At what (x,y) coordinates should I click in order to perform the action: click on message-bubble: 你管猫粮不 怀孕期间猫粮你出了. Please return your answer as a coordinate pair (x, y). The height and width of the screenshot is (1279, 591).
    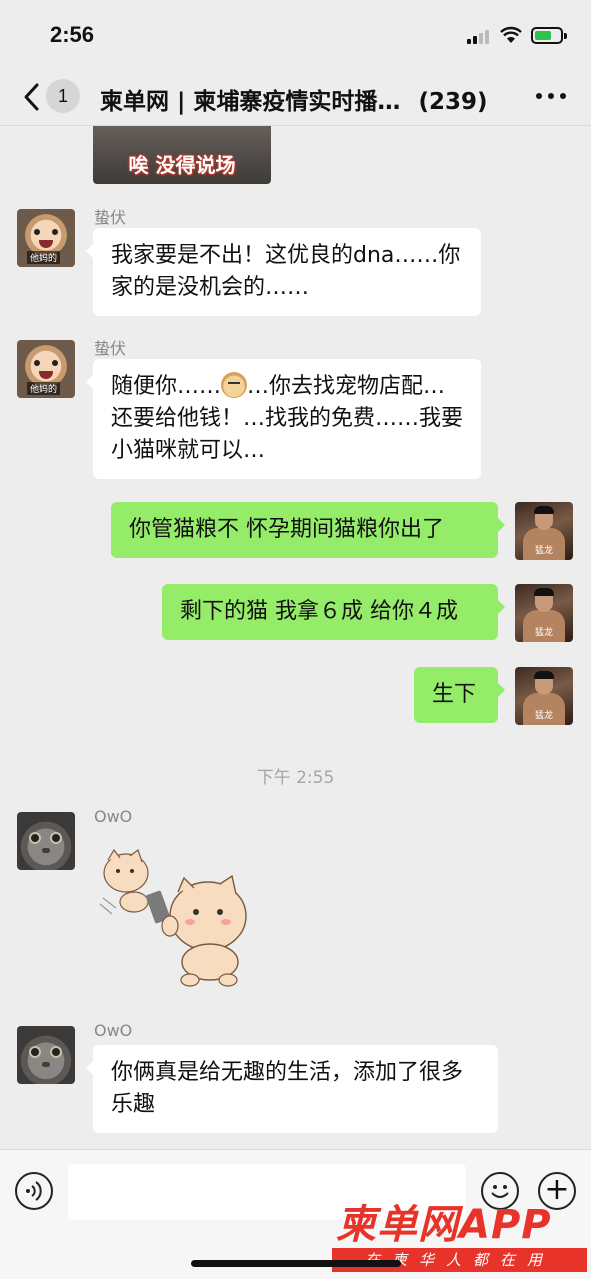
    Looking at the image, I should click on (308, 530).